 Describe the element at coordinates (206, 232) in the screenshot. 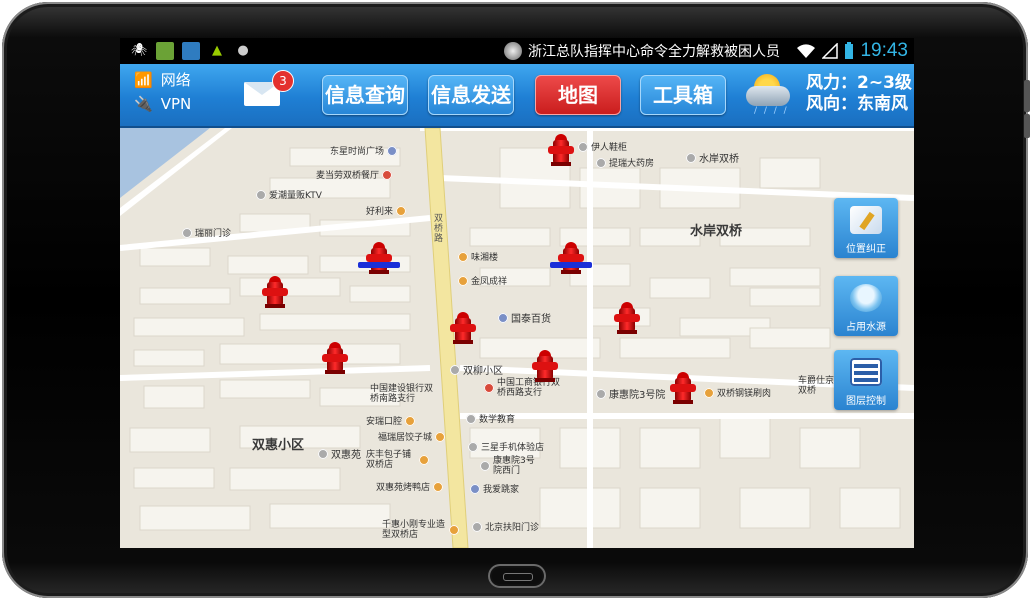

I see `poi-label: 瑞丽门诊` at that location.